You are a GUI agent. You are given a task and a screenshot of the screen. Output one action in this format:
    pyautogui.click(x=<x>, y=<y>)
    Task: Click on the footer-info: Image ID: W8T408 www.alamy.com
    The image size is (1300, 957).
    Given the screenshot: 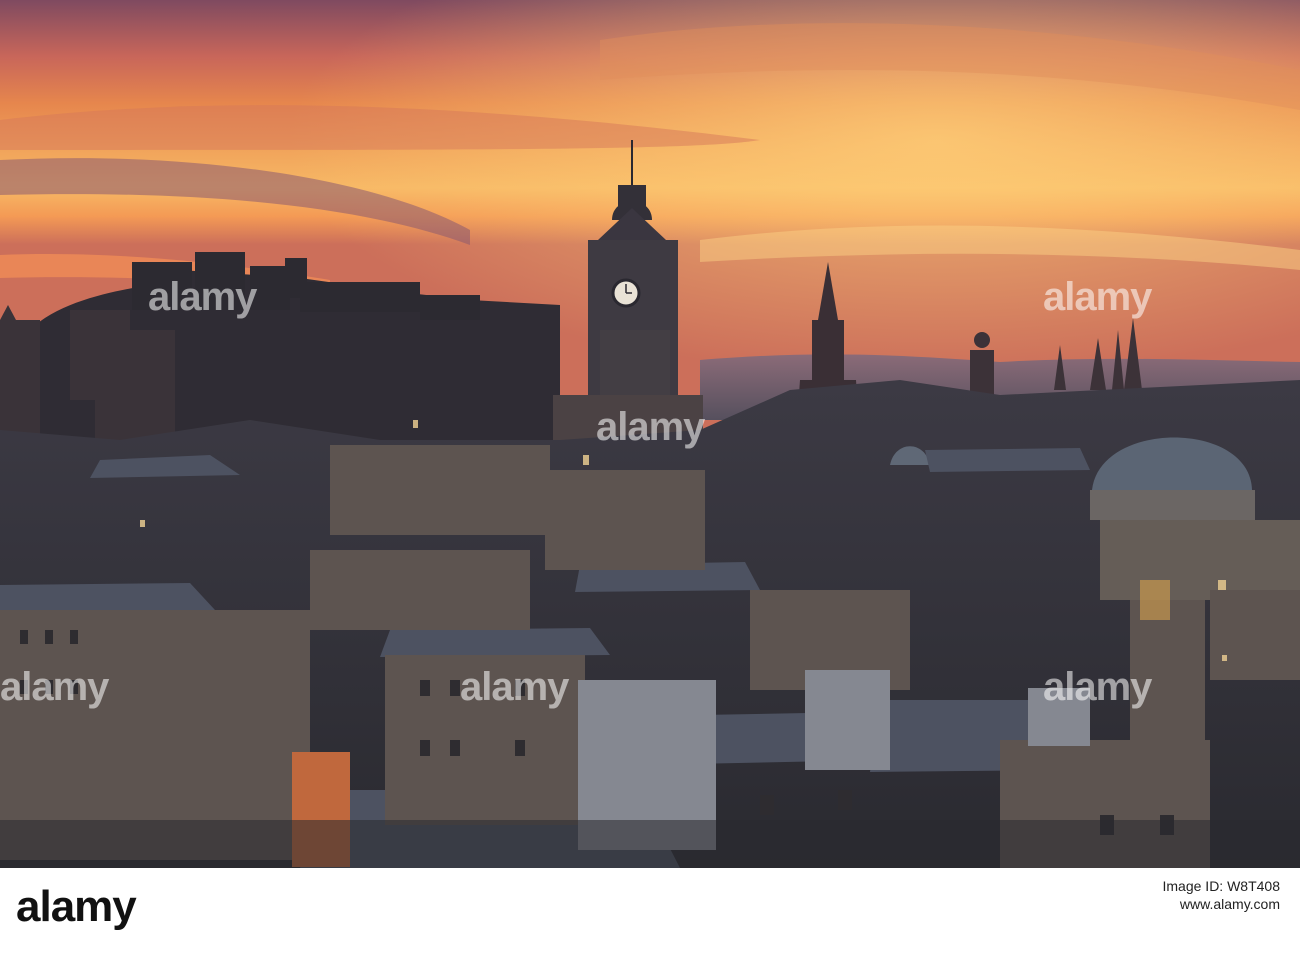 What is the action you would take?
    pyautogui.click(x=1222, y=895)
    